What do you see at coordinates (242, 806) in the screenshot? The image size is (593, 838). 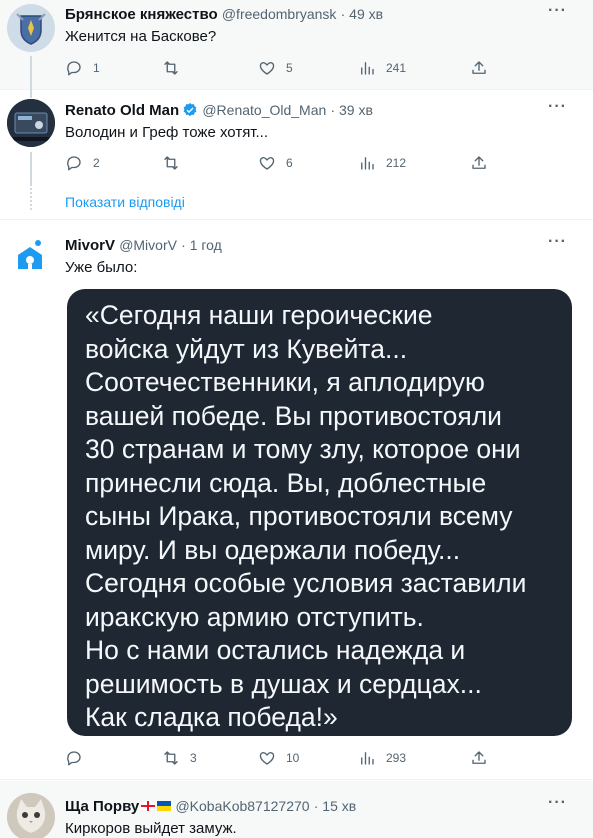 I see `author-handle: @KobaKob87127270` at bounding box center [242, 806].